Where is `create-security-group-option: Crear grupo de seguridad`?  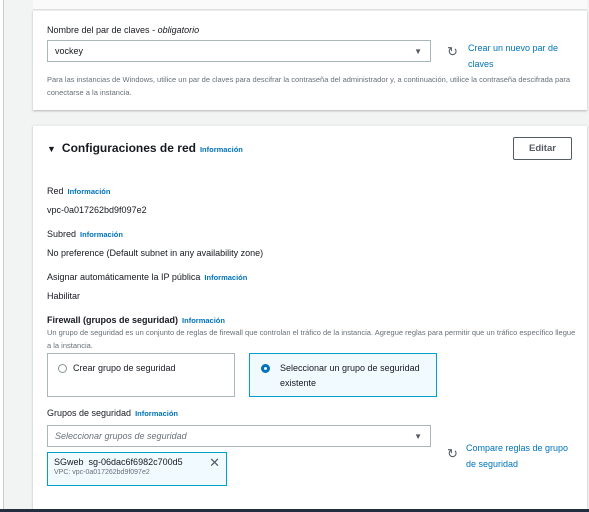
create-security-group-option: Crear grupo de seguridad is located at coordinates (141, 375).